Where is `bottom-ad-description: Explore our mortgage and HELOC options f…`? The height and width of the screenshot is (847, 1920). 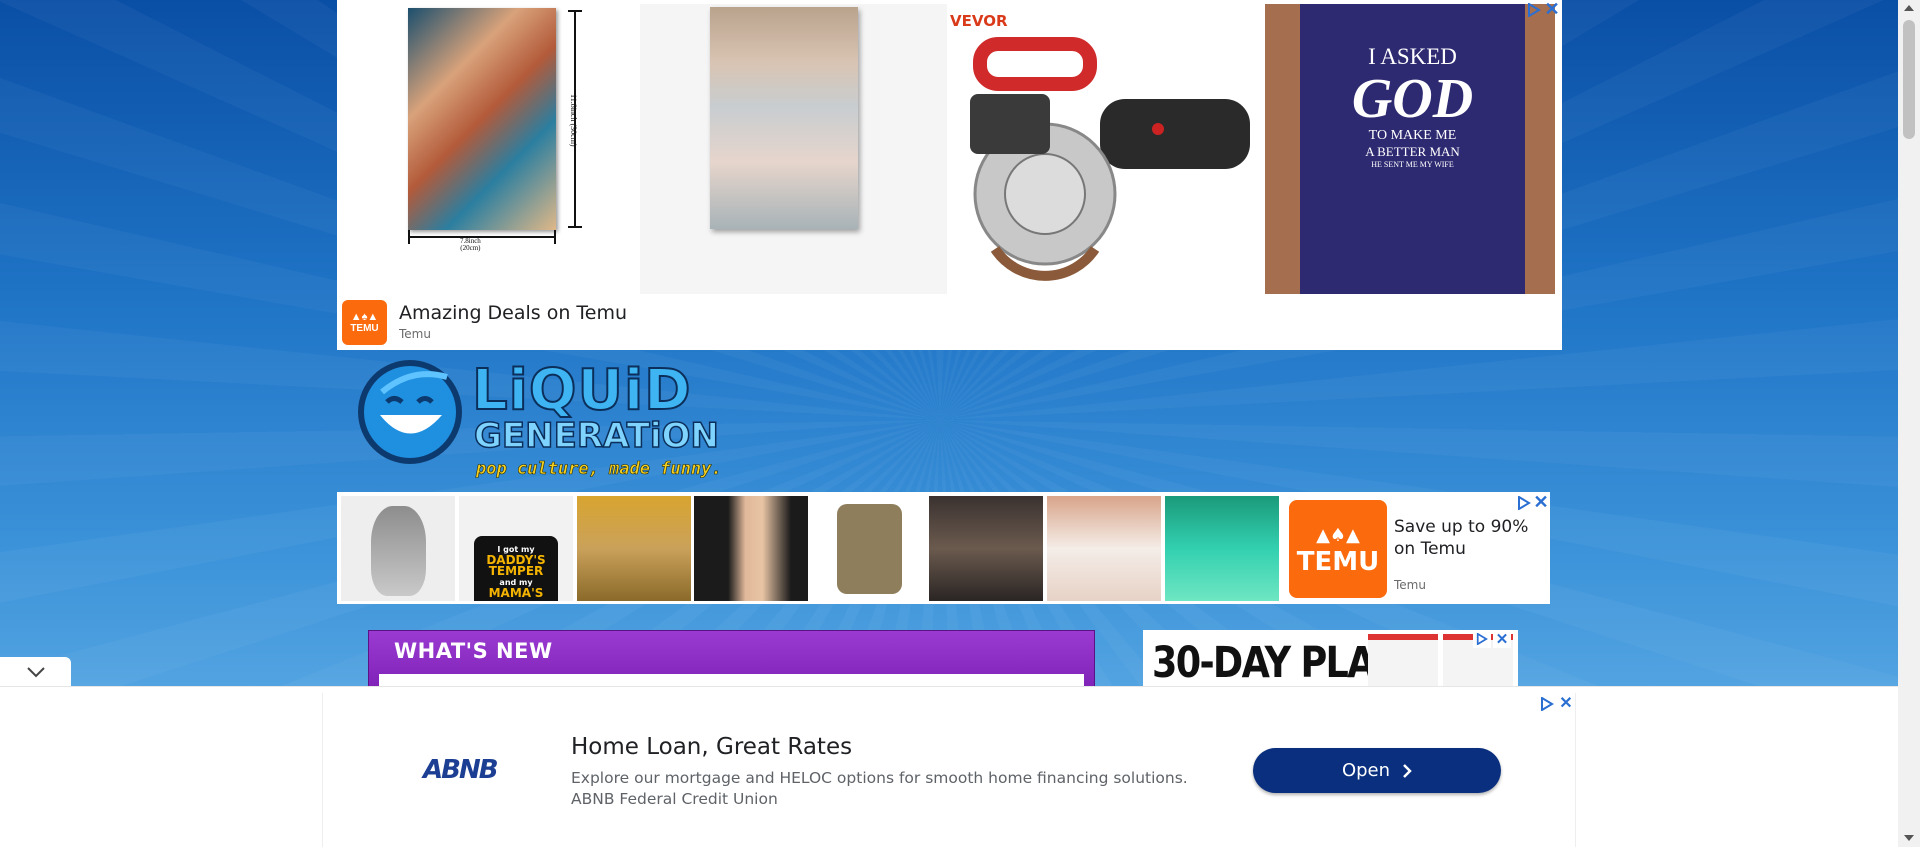 bottom-ad-description: Explore our mortgage and HELOC options f… is located at coordinates (879, 778).